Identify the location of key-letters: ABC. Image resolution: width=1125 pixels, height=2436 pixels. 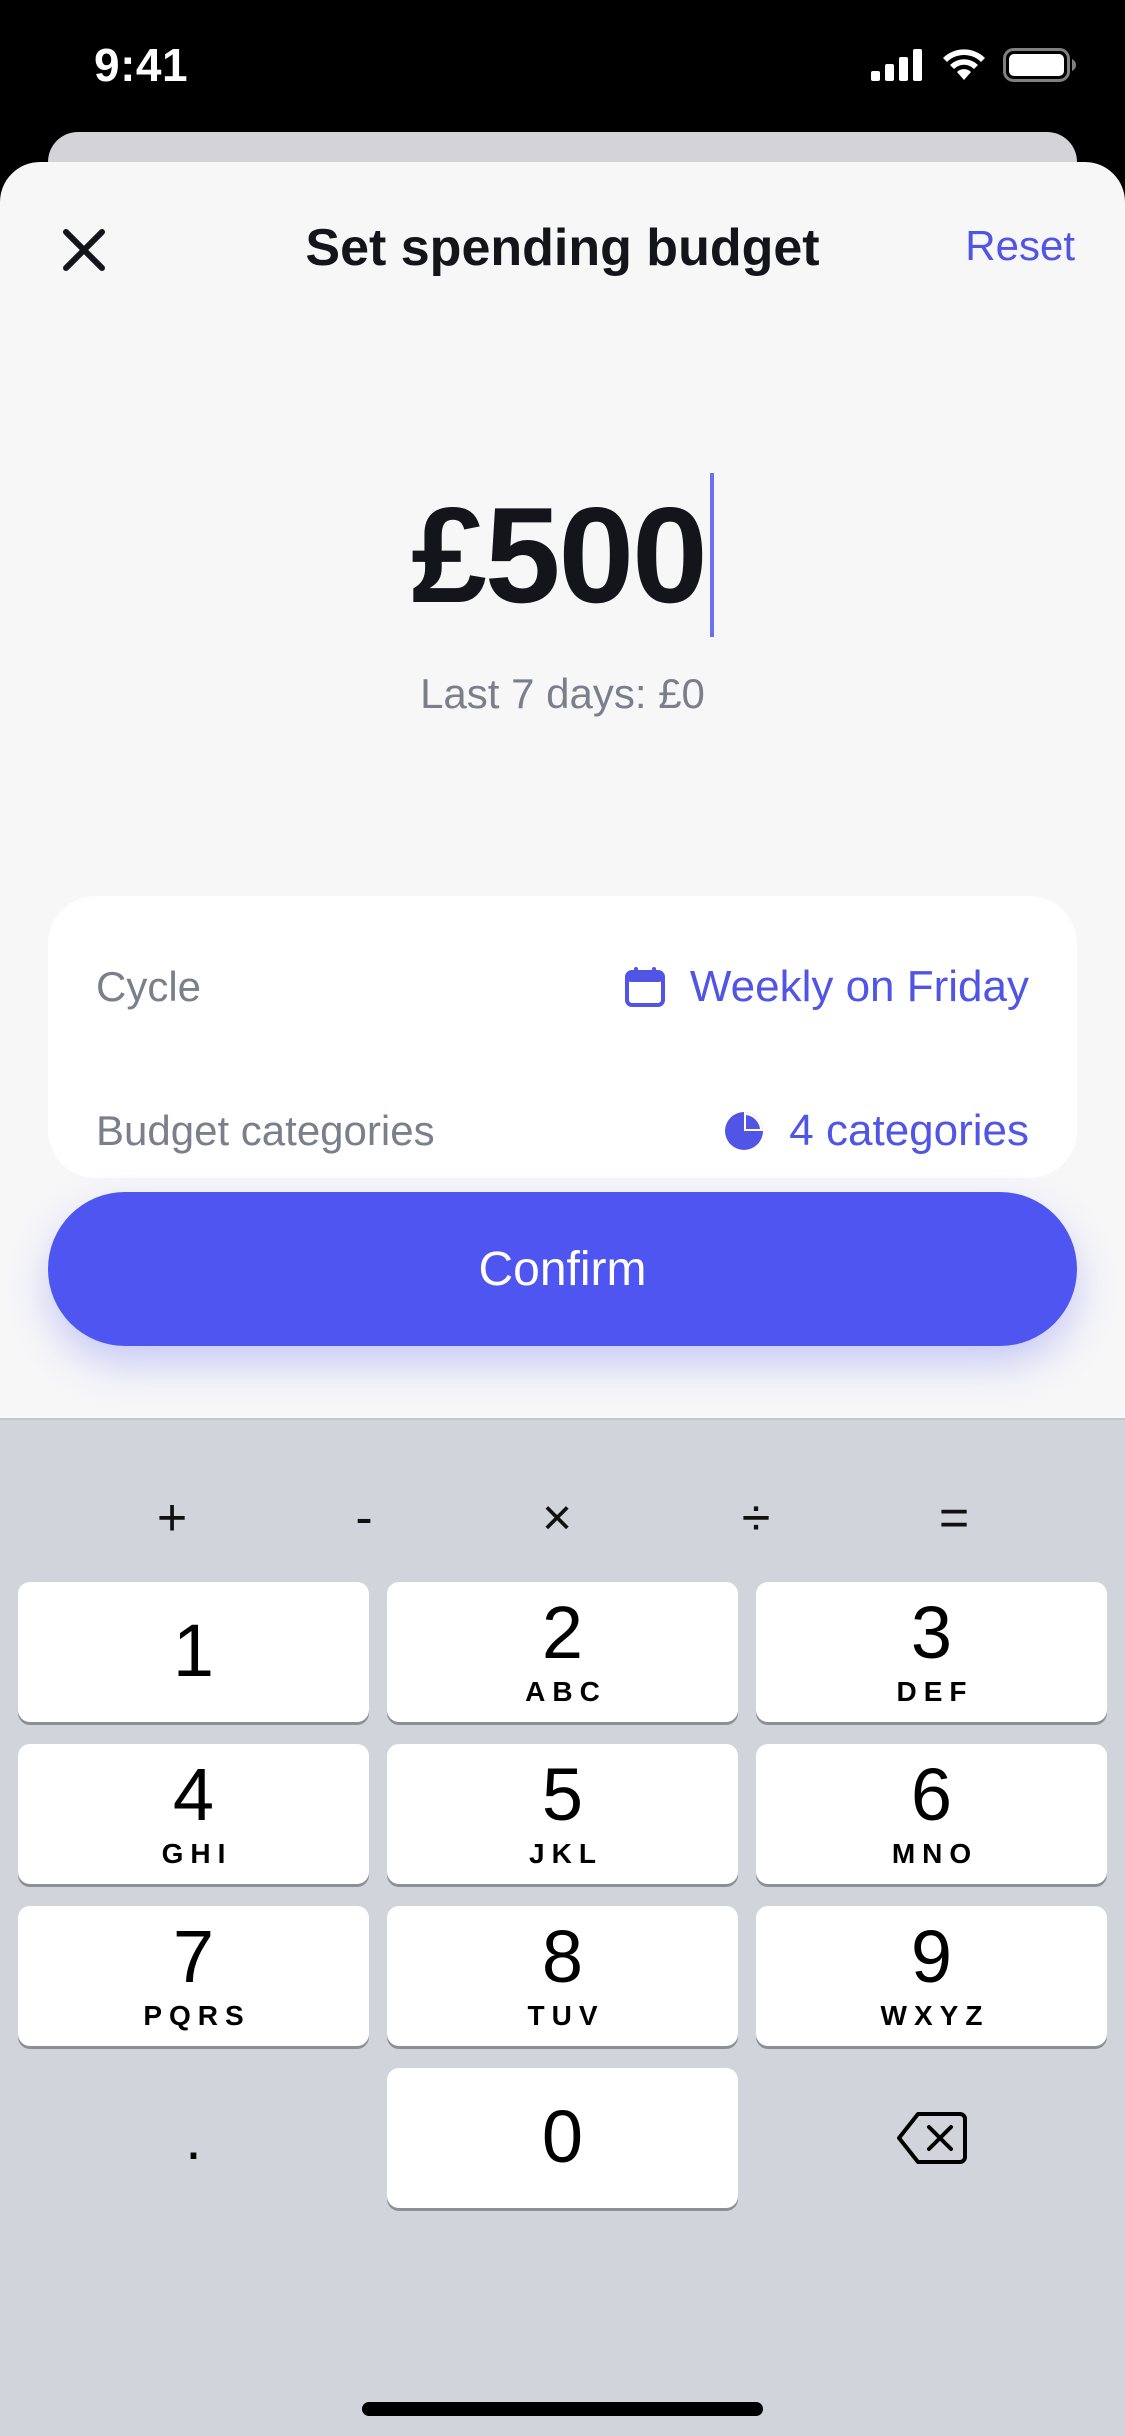
(566, 1691).